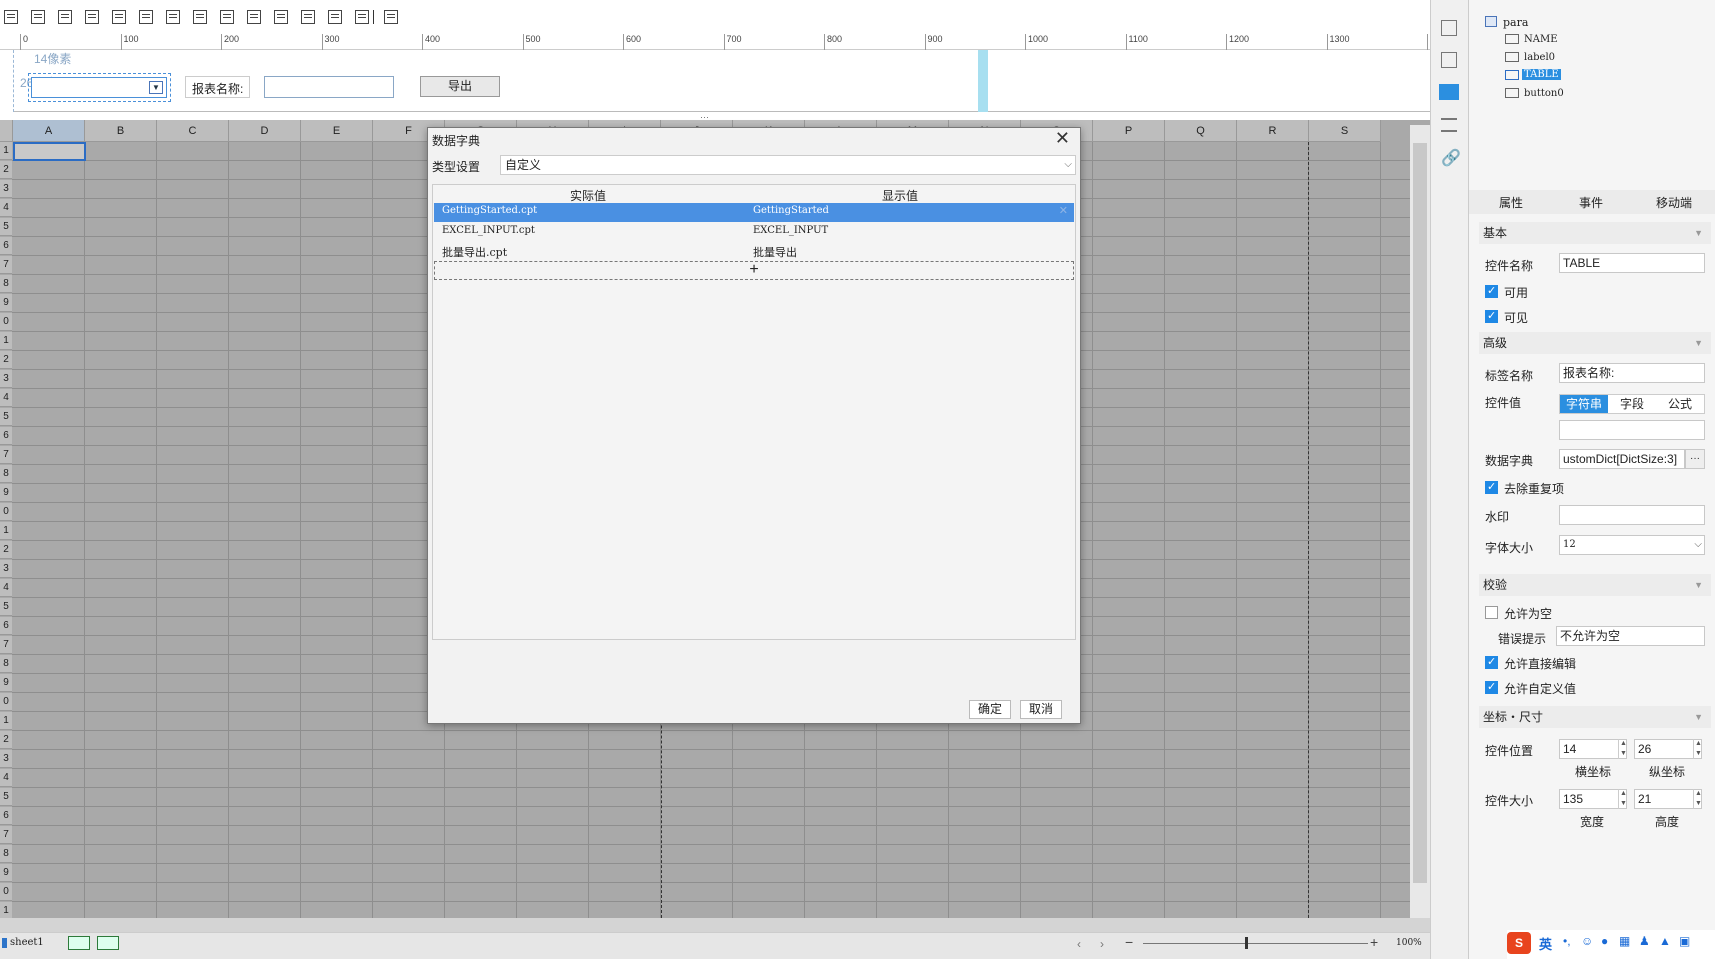 The width and height of the screenshot is (1715, 959). Describe the element at coordinates (1593, 799) in the screenshot. I see `width-input: 135` at that location.